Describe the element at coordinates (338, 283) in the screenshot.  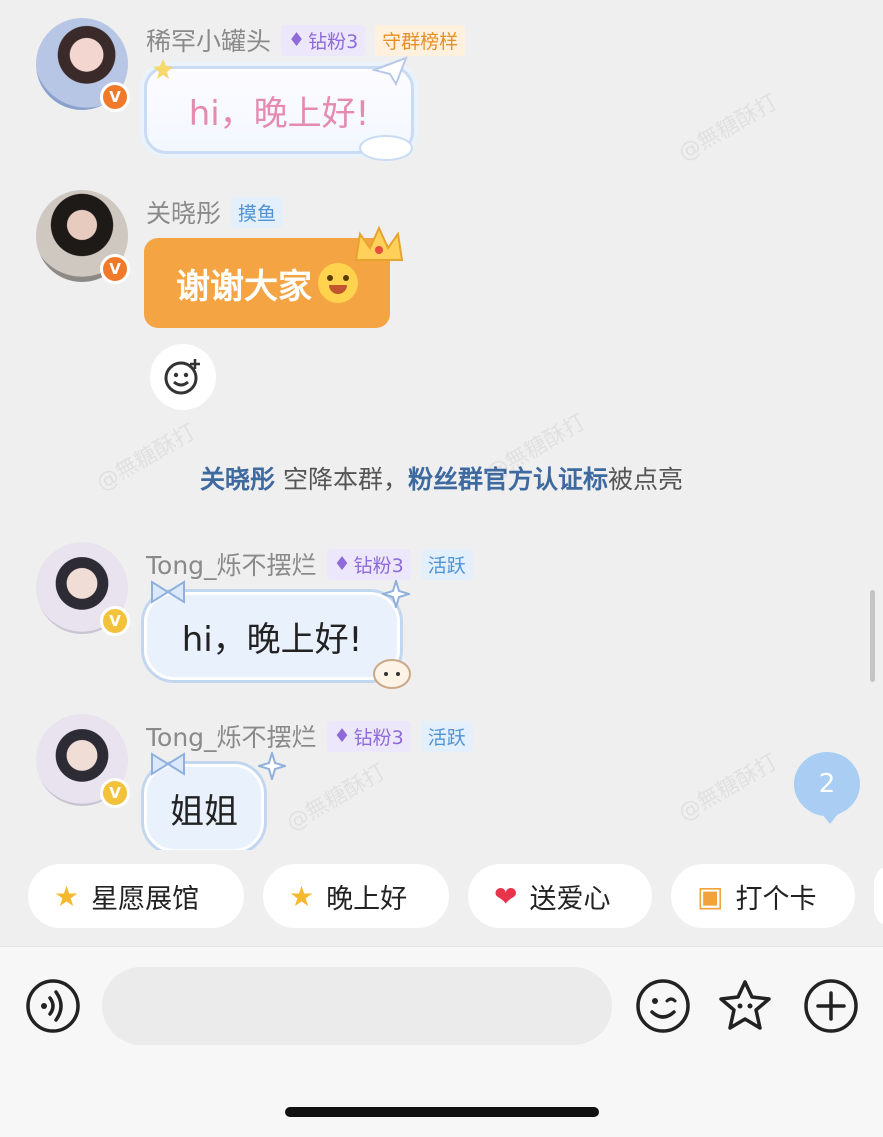
I see `smile-emoji-icon` at that location.